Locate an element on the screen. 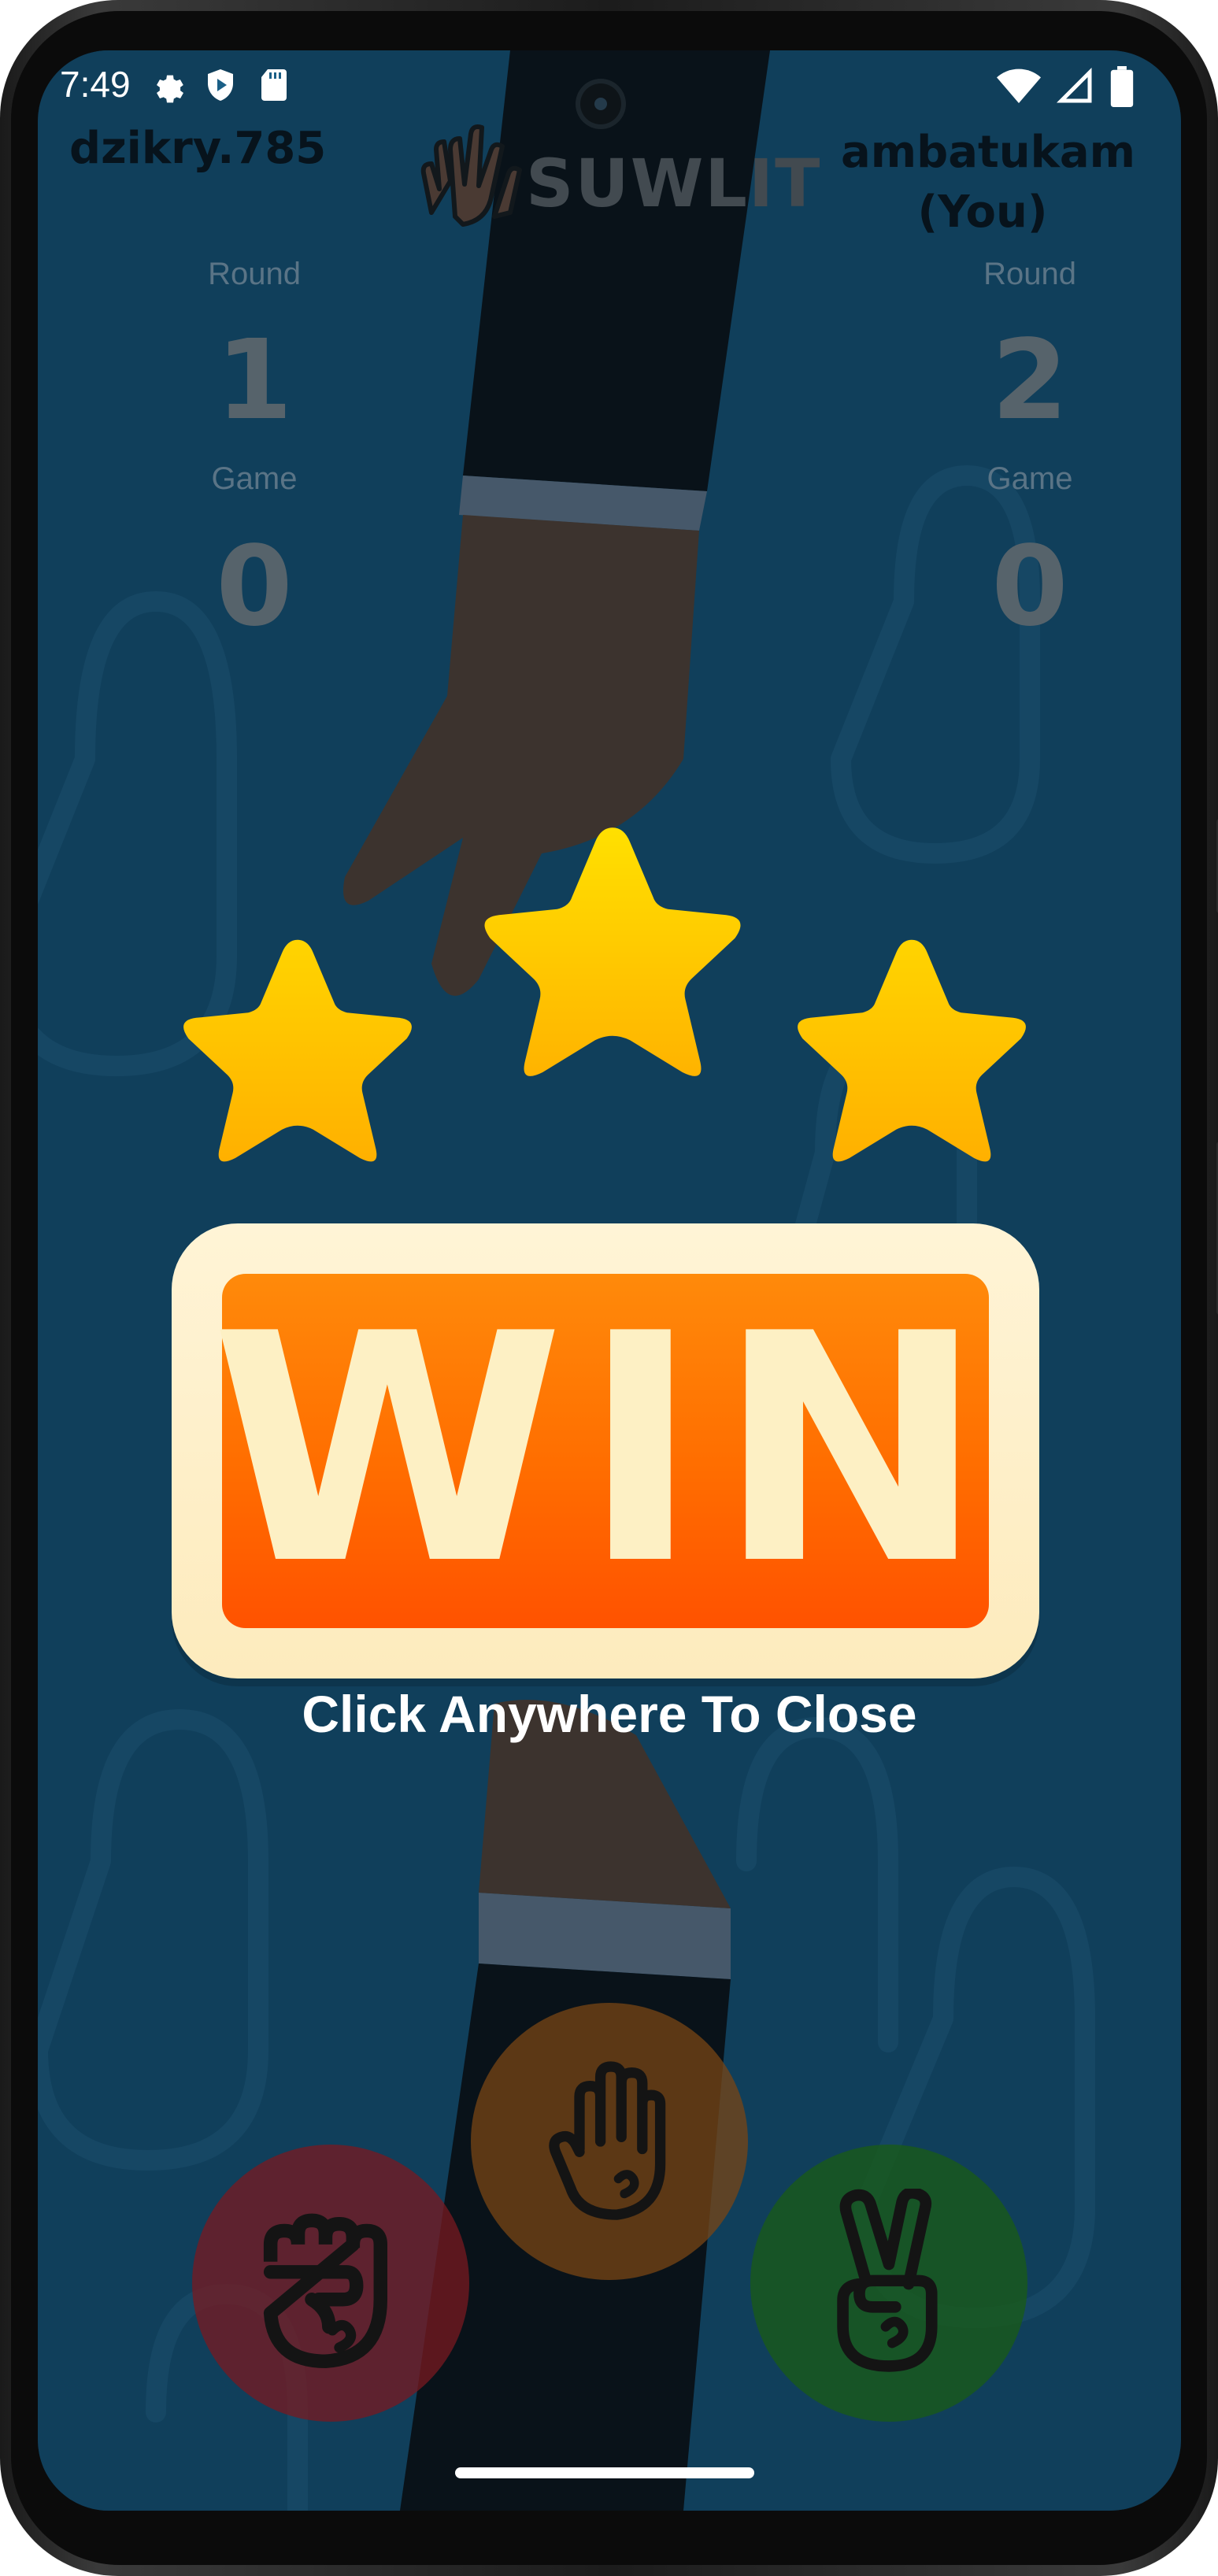  player-game-label: Game is located at coordinates (1030, 478).